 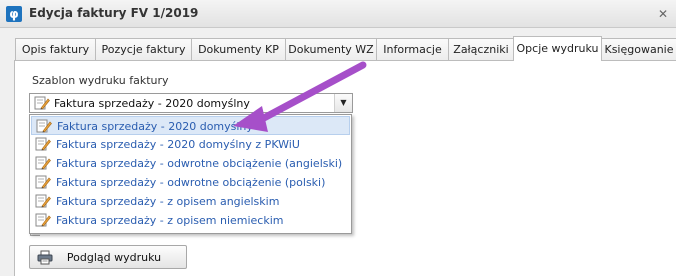 I want to click on print-preview-button: Podgląd wydruku, so click(x=108, y=257).